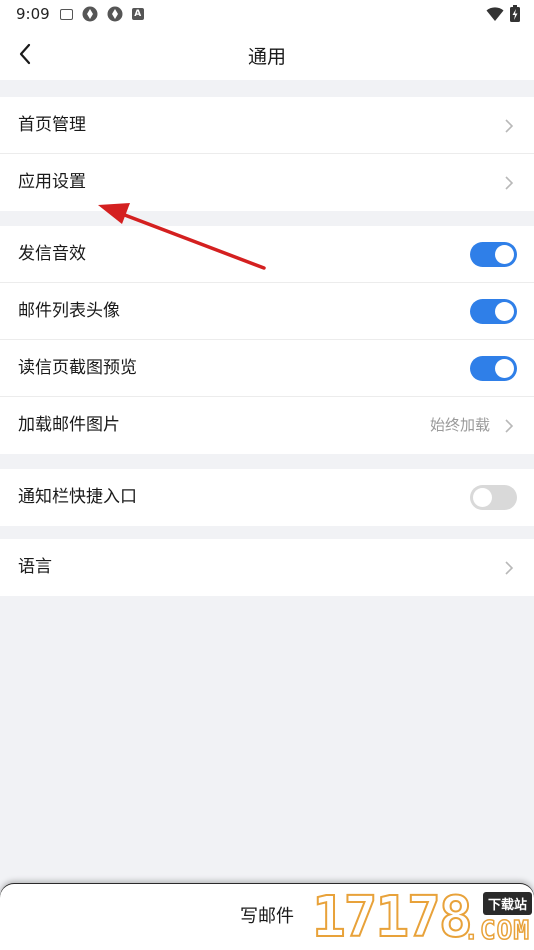 Image resolution: width=534 pixels, height=950 pixels. What do you see at coordinates (493, 497) in the screenshot?
I see `notification-shortcut-toggle` at bounding box center [493, 497].